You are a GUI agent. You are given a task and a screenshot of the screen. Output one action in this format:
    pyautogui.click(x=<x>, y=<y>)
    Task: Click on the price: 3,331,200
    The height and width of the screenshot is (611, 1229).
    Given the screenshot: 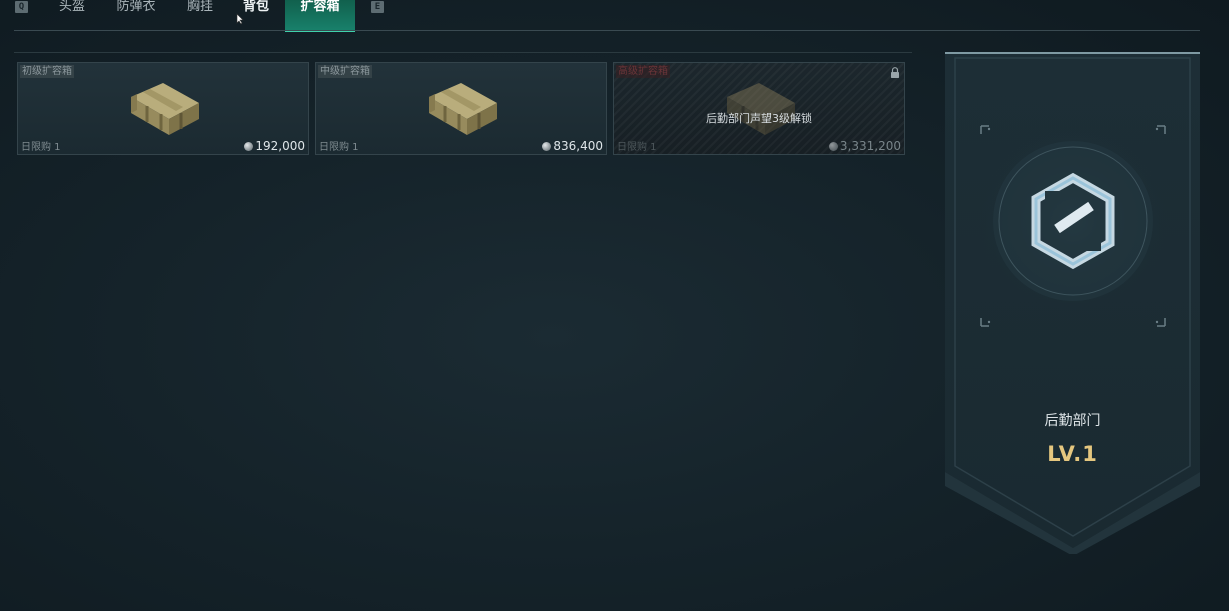 What is the action you would take?
    pyautogui.click(x=864, y=146)
    